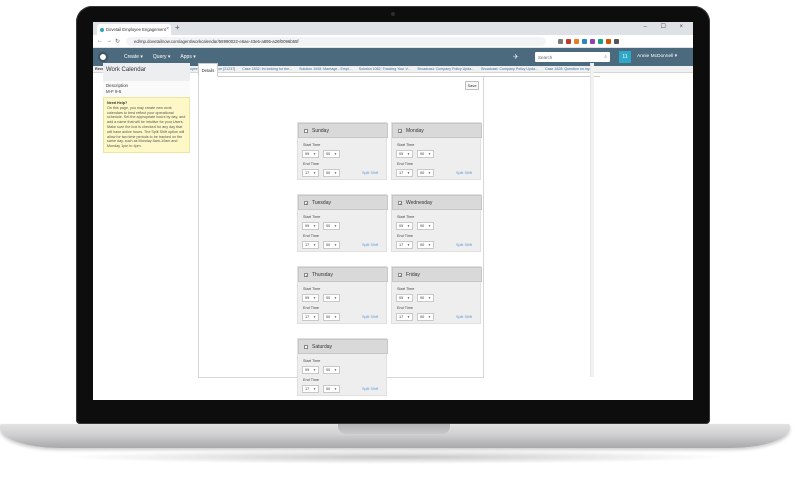 Image resolution: width=800 pixels, height=491 pixels. What do you see at coordinates (321, 202) in the screenshot?
I see `day-label: Tuesday` at bounding box center [321, 202].